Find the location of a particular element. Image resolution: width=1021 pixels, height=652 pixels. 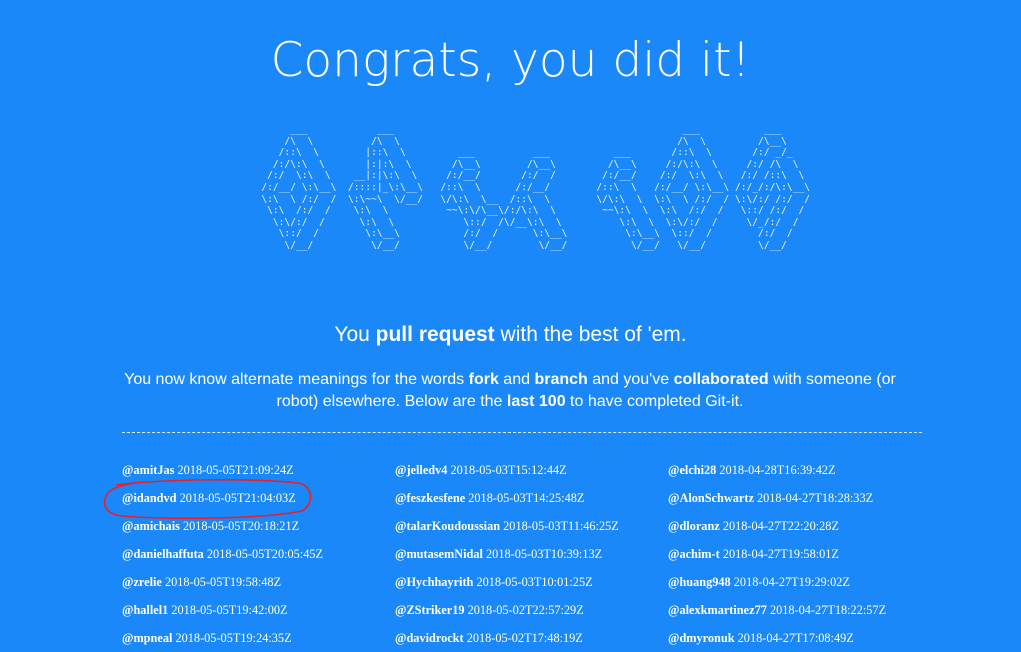

completion-timestamp: 2018-05-03T14:25:48Z is located at coordinates (526, 498).